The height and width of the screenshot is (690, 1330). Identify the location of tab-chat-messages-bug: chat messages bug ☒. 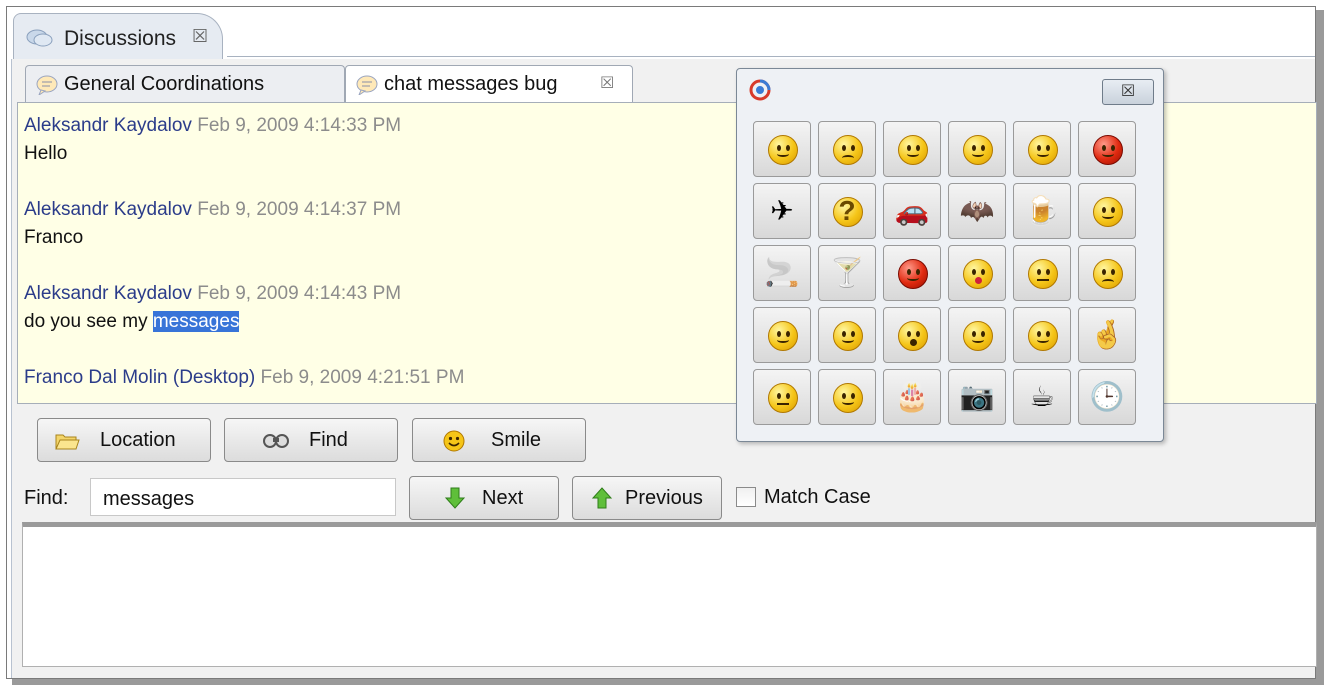
(489, 85).